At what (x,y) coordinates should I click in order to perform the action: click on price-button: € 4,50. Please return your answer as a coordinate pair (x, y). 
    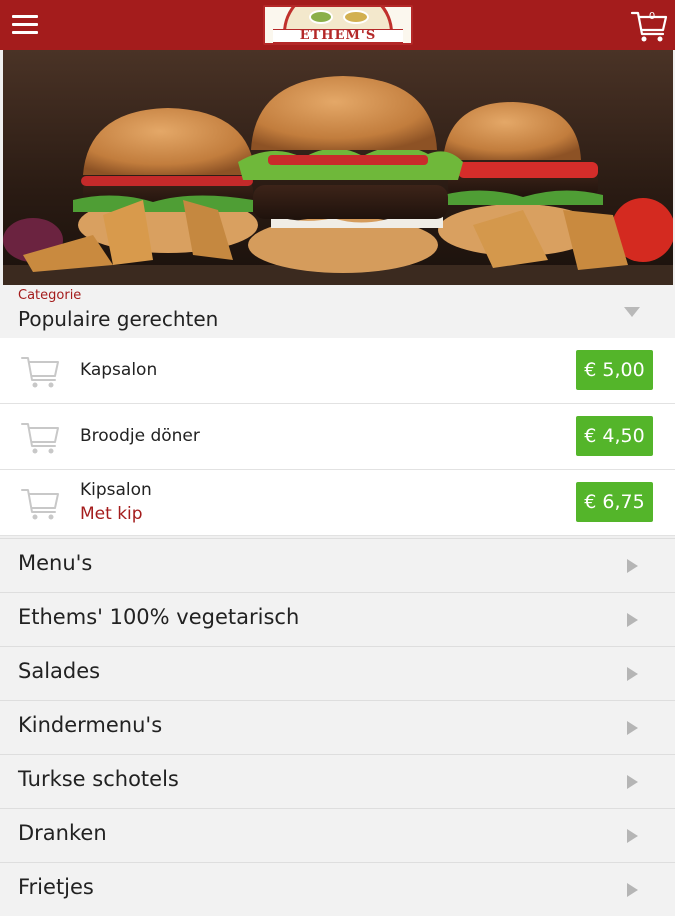
    Looking at the image, I should click on (614, 436).